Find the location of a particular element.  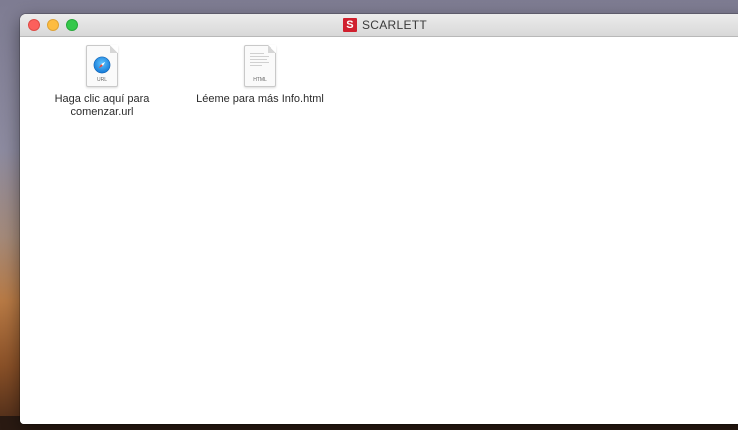

window-titlebar: S SCARLETT is located at coordinates (379, 25).